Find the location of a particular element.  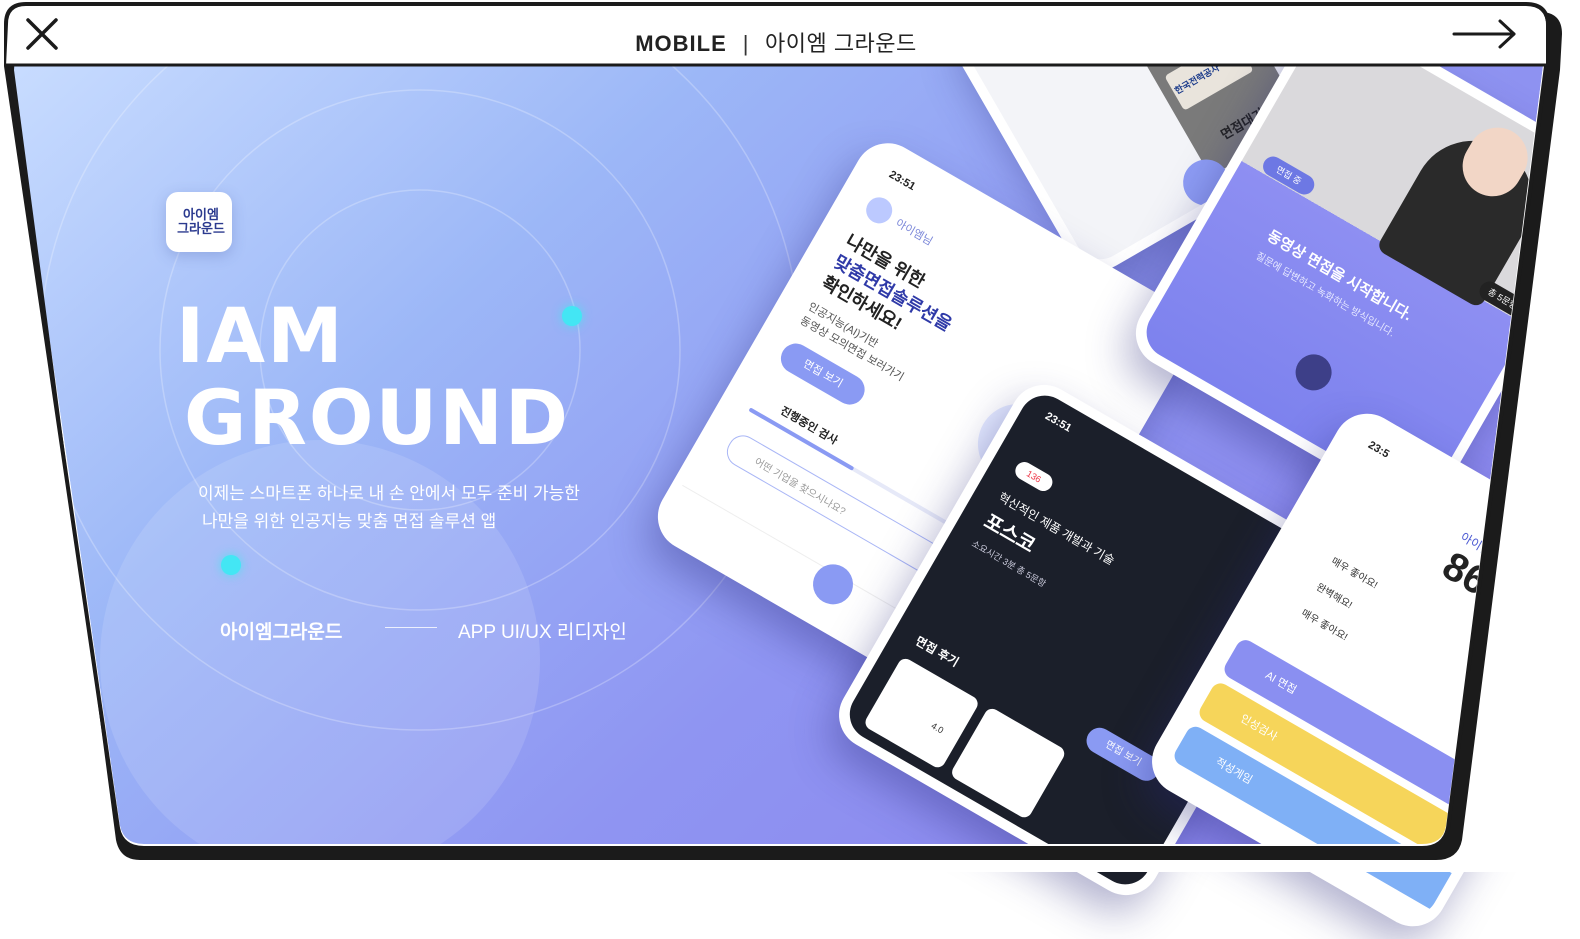

status-time: 23:5 is located at coordinates (1379, 450).